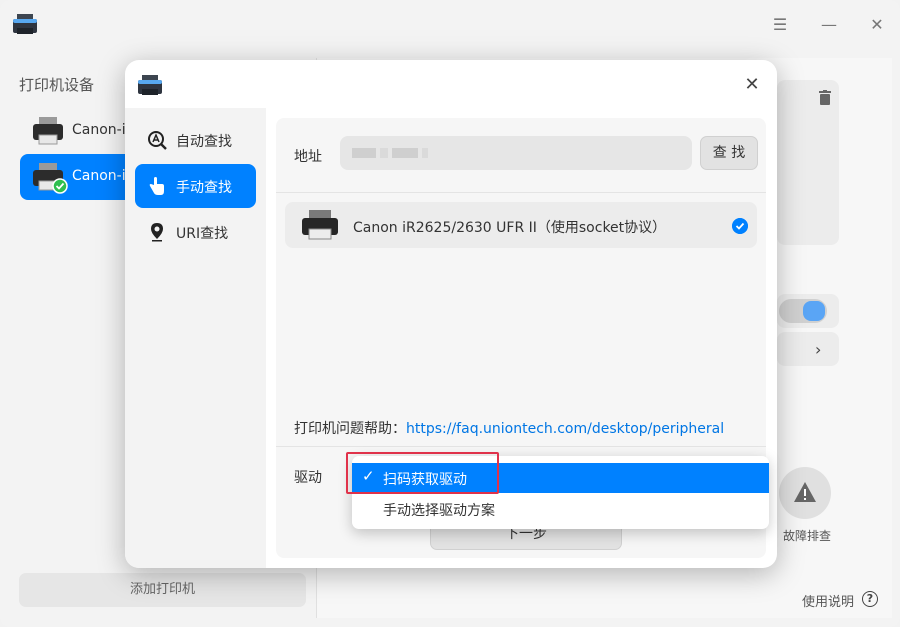 The height and width of the screenshot is (627, 900). What do you see at coordinates (202, 234) in the screenshot?
I see `nav-label: URI查找` at bounding box center [202, 234].